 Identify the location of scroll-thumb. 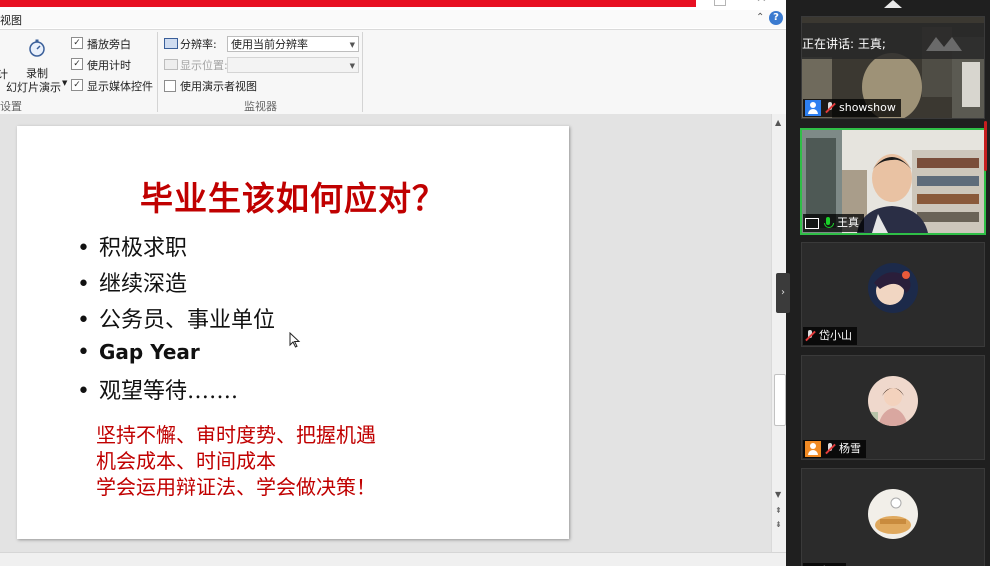
(780, 400).